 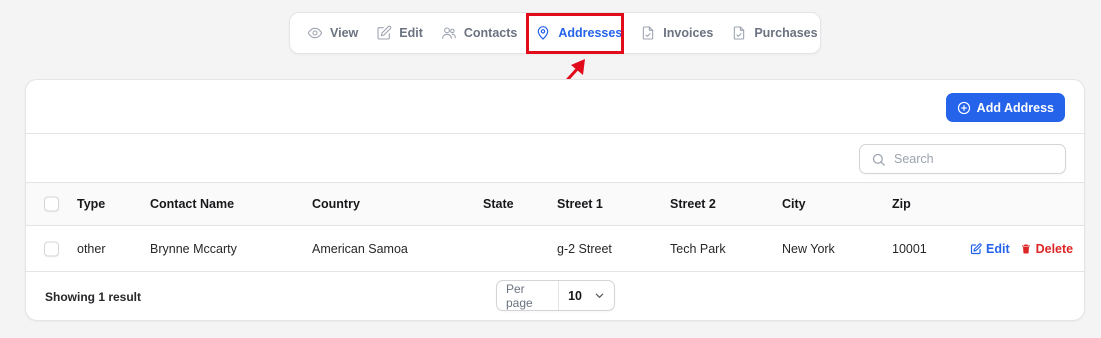 I want to click on search-icon, so click(x=878, y=159).